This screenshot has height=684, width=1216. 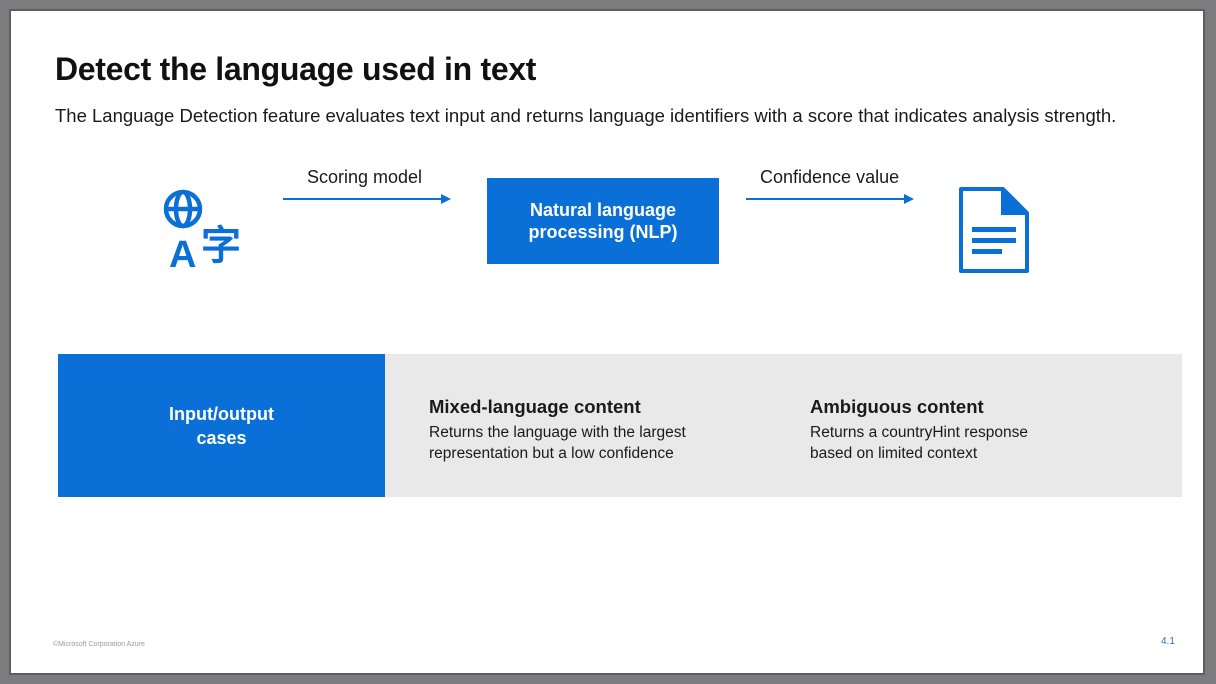 What do you see at coordinates (365, 177) in the screenshot?
I see `scoring-model-label: Scoring model` at bounding box center [365, 177].